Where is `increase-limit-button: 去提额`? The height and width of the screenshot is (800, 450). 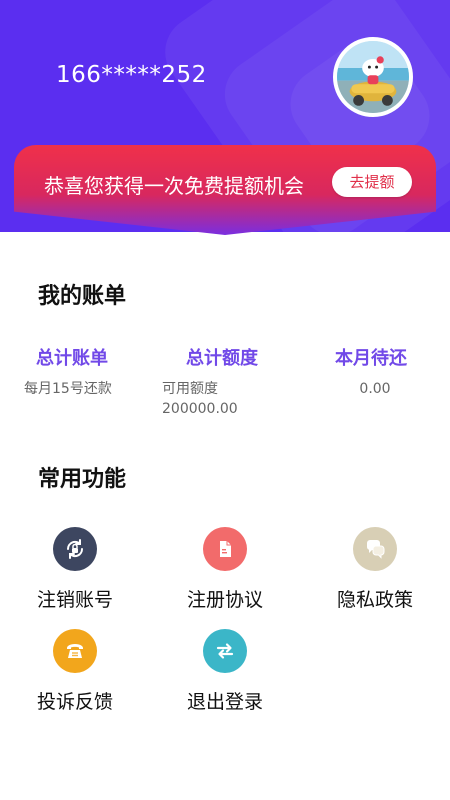
increase-limit-button: 去提额 is located at coordinates (372, 182).